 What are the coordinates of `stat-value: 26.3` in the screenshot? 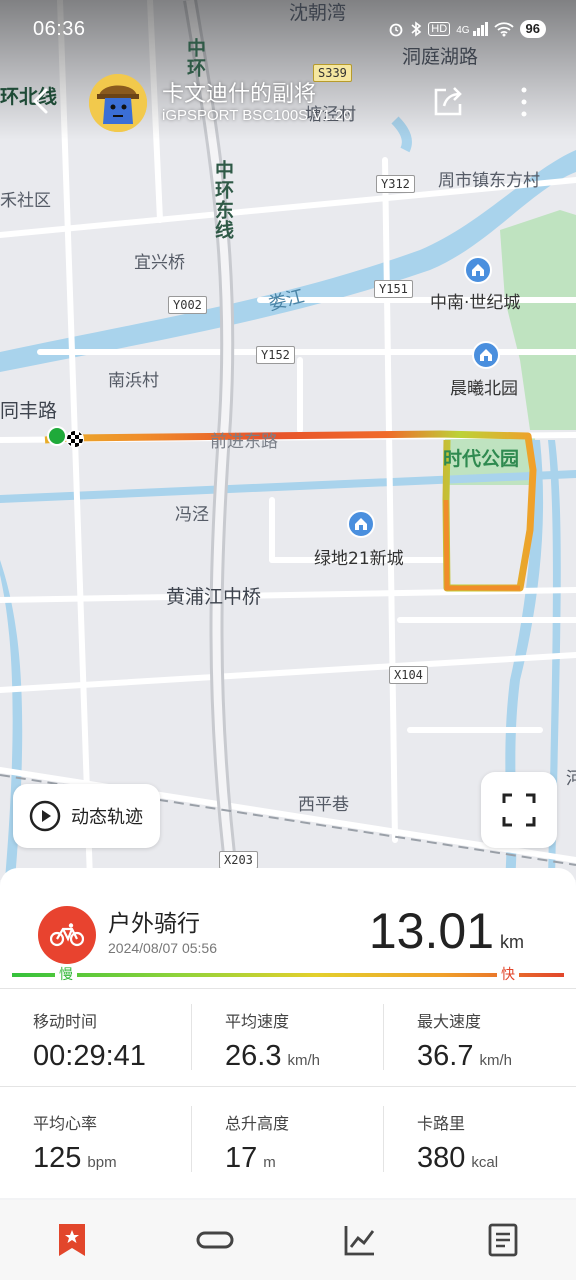 It's located at (253, 1056).